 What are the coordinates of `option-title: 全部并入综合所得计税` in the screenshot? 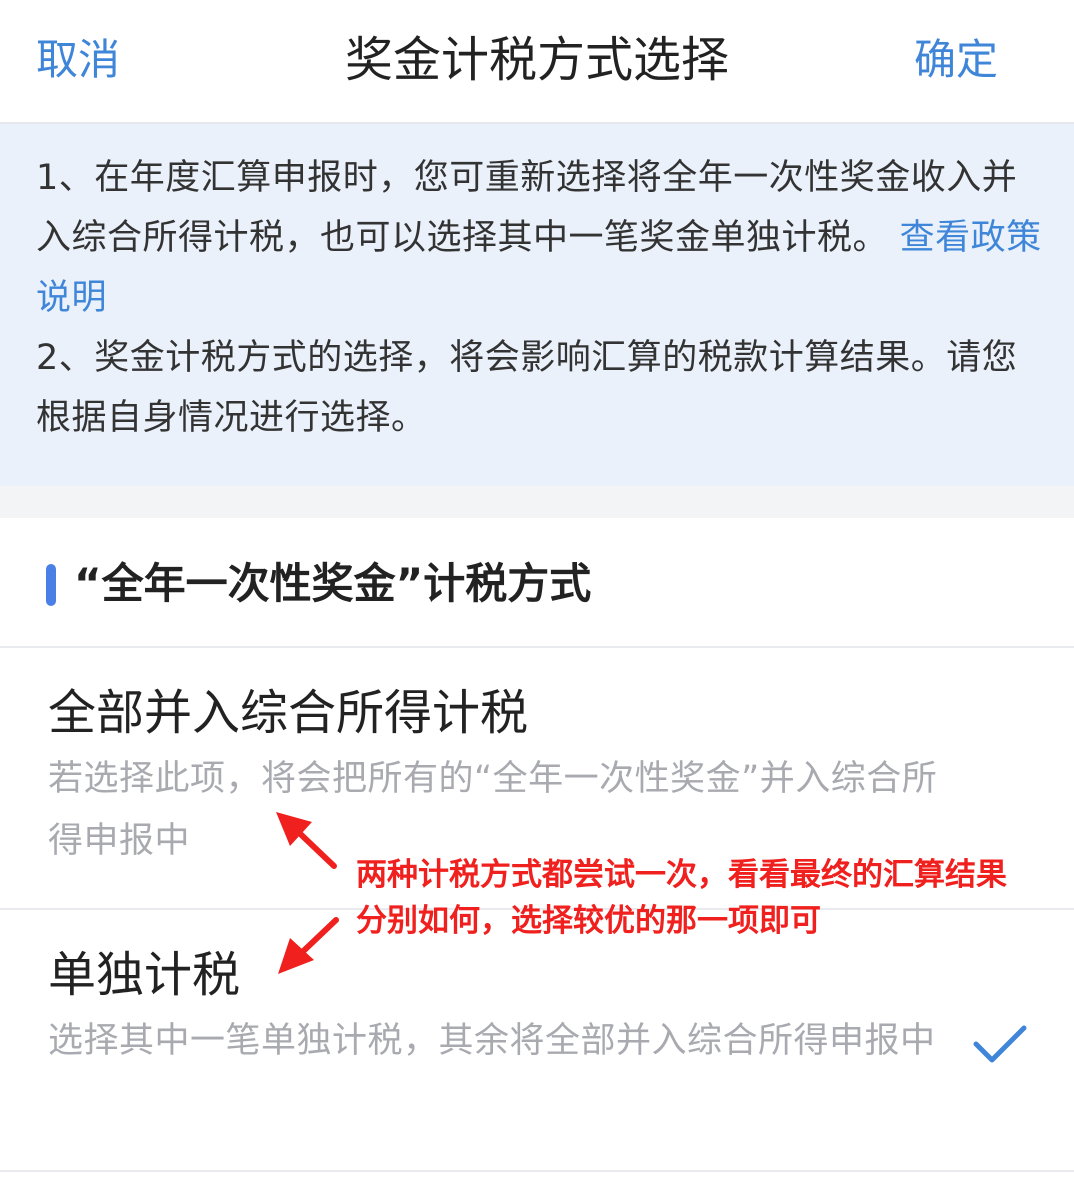 It's located at (288, 713).